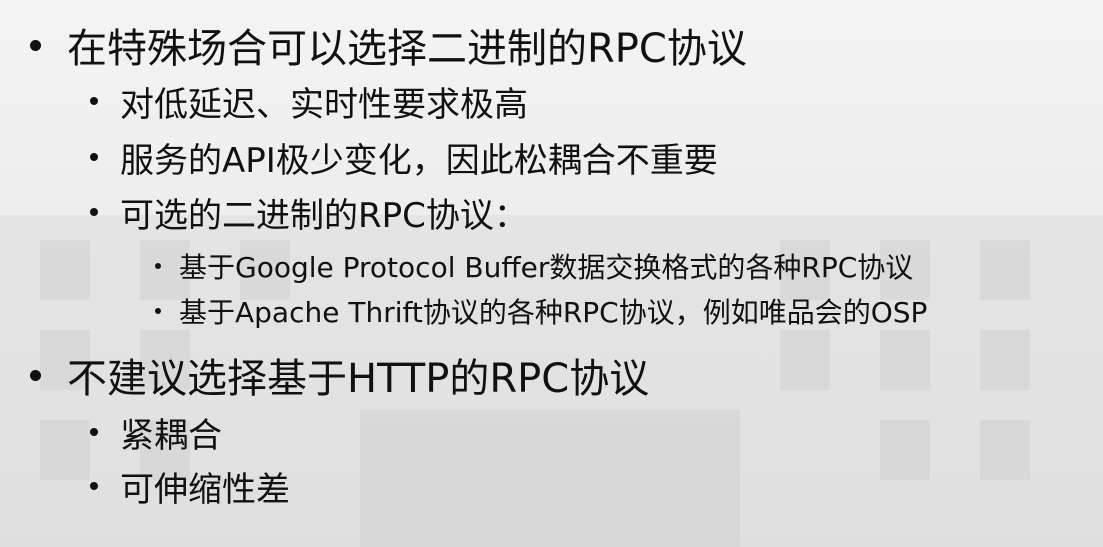  Describe the element at coordinates (324, 104) in the screenshot. I see `bullet-text: 对低延迟、实时性要求极高` at that location.